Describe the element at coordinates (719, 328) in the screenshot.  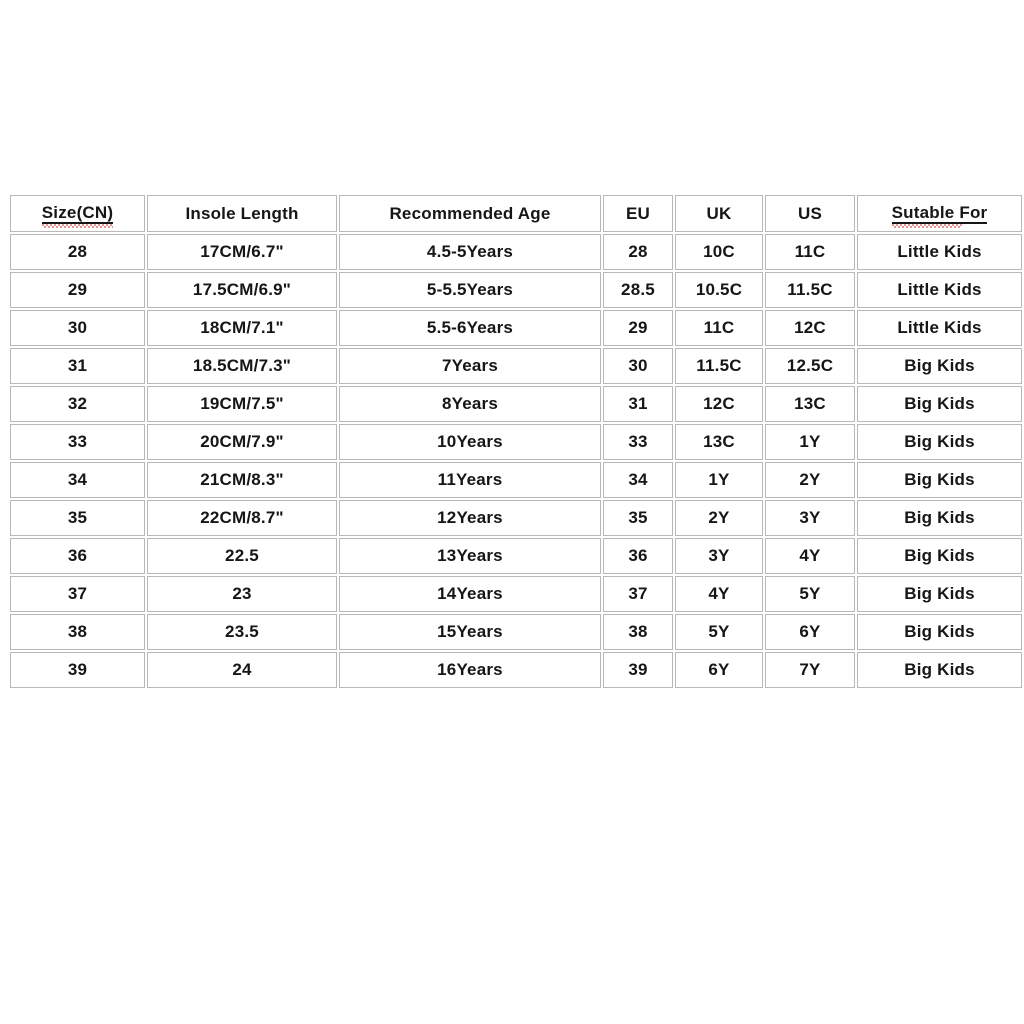
I see `cell-uk: 11C` at that location.